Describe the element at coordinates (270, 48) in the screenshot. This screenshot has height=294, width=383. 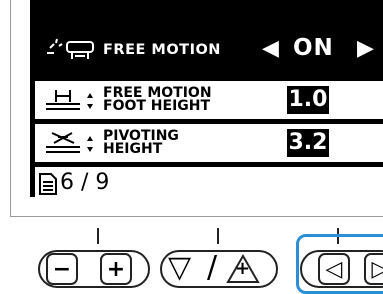
I see `header-left-arrow-icon: ◀` at that location.